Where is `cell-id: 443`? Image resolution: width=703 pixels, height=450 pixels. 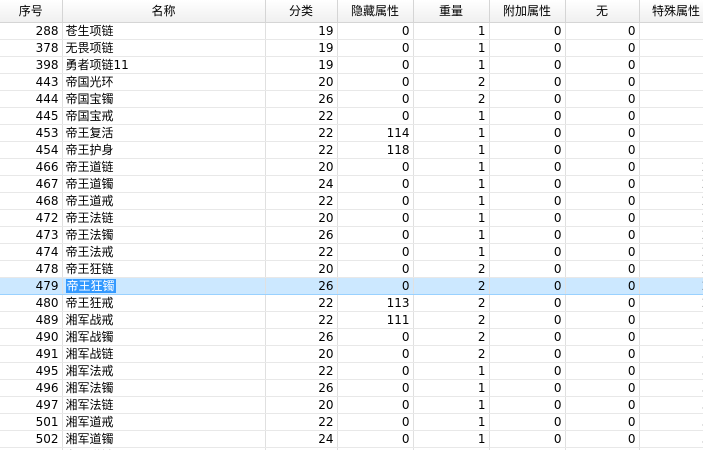
cell-id: 443 is located at coordinates (31, 82).